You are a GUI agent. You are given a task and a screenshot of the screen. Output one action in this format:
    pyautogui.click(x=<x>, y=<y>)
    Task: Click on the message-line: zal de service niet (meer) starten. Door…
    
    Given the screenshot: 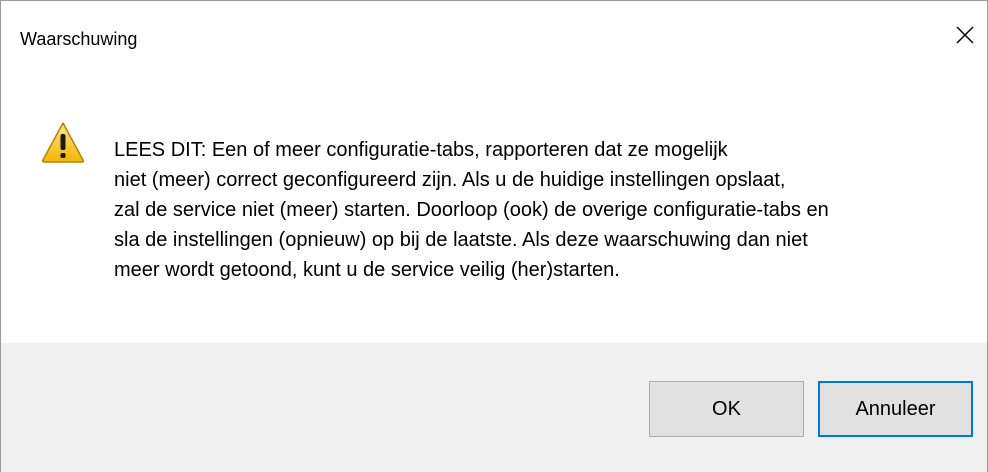 What is the action you would take?
    pyautogui.click(x=471, y=210)
    